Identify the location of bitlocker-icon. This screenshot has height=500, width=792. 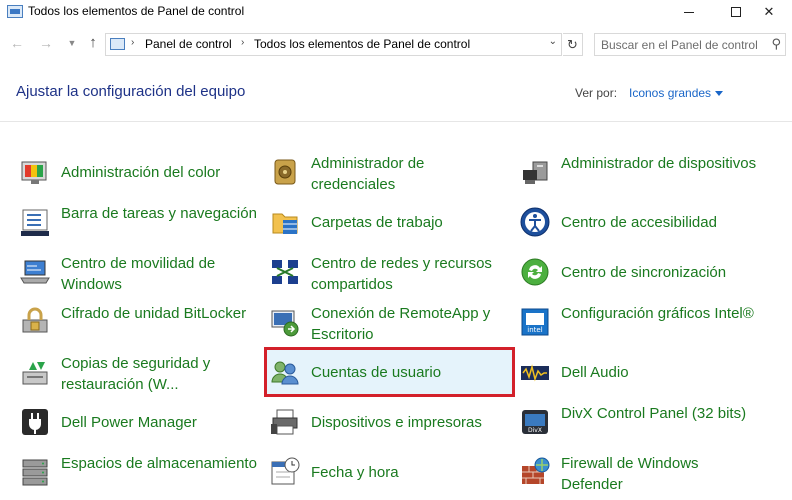
(35, 322).